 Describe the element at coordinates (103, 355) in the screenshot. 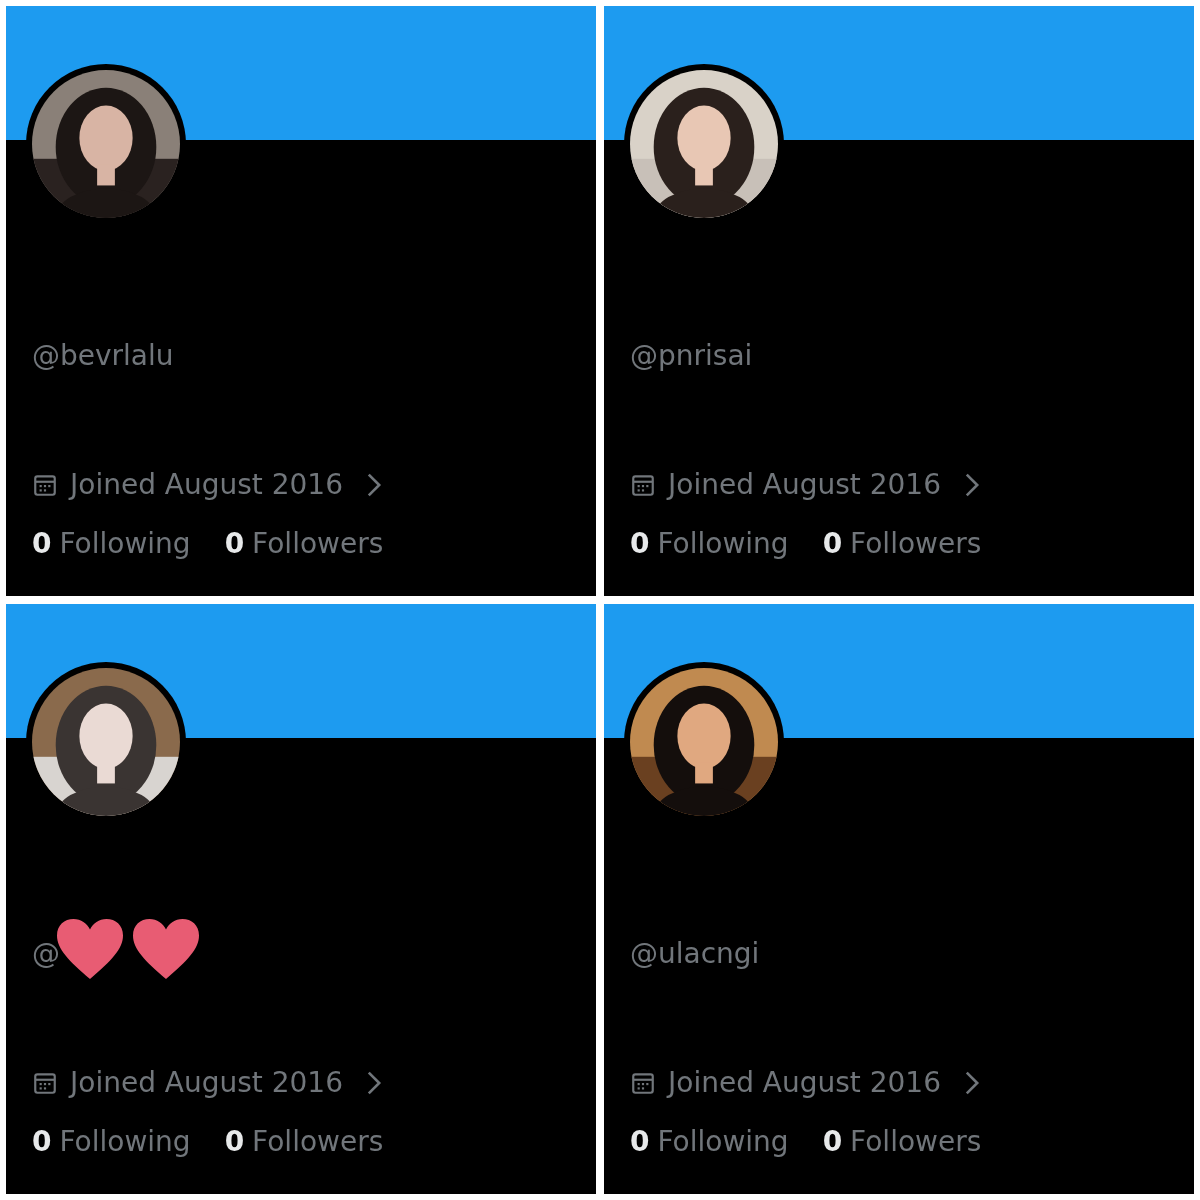

I see `username-handle: @bevrlalu` at that location.